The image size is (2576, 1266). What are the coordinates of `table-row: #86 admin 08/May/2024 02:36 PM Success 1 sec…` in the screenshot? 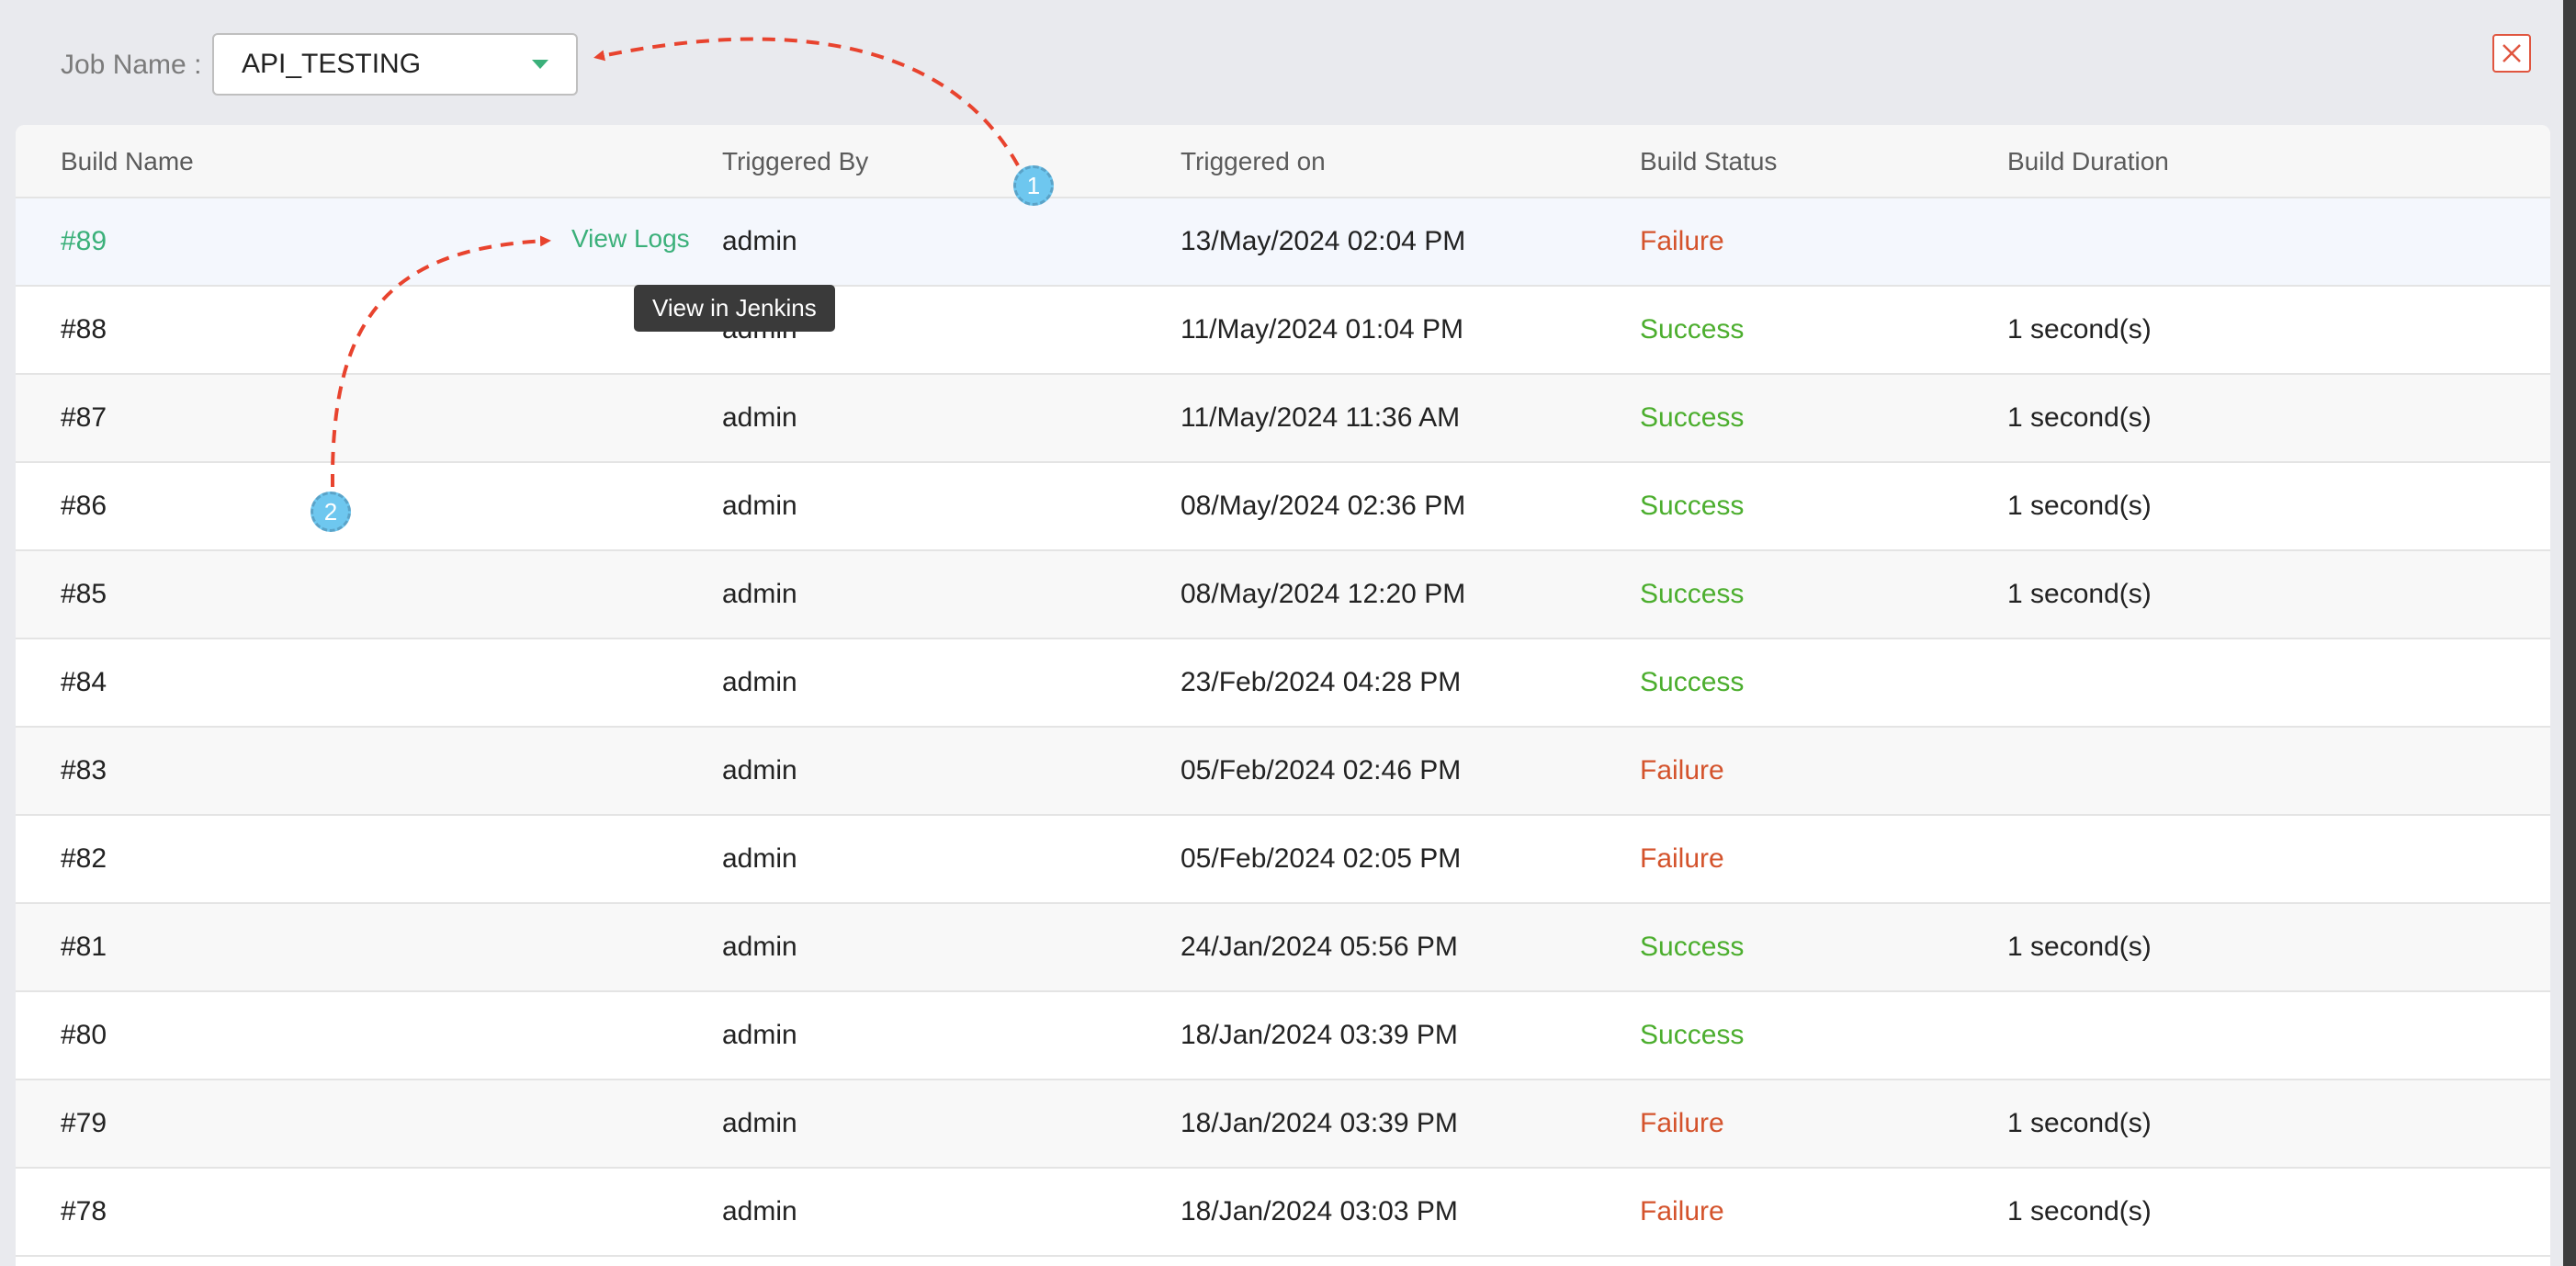 It's located at (1283, 507).